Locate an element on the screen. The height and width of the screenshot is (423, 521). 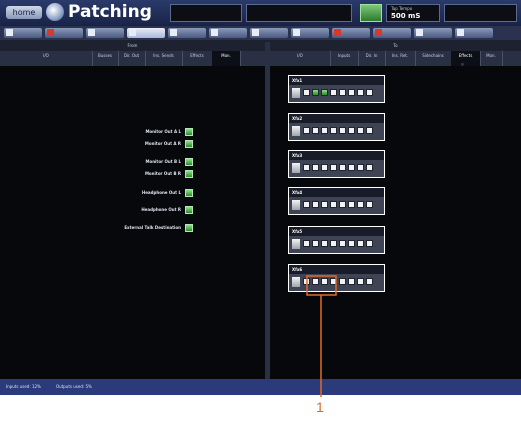
callout-number: 1 is located at coordinates (320, 407).